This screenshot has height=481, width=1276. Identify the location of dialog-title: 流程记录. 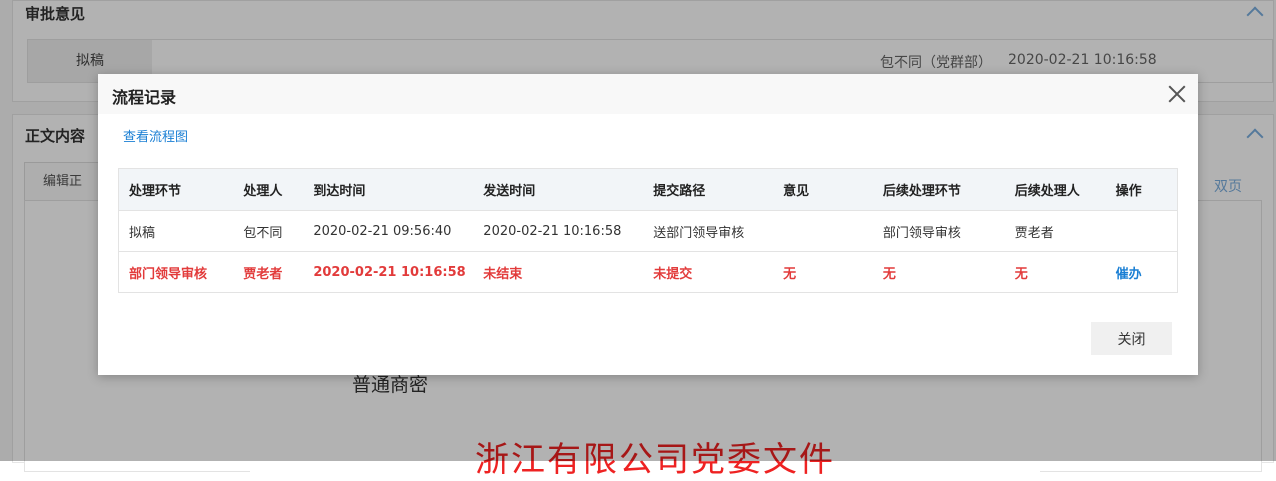
(144, 97).